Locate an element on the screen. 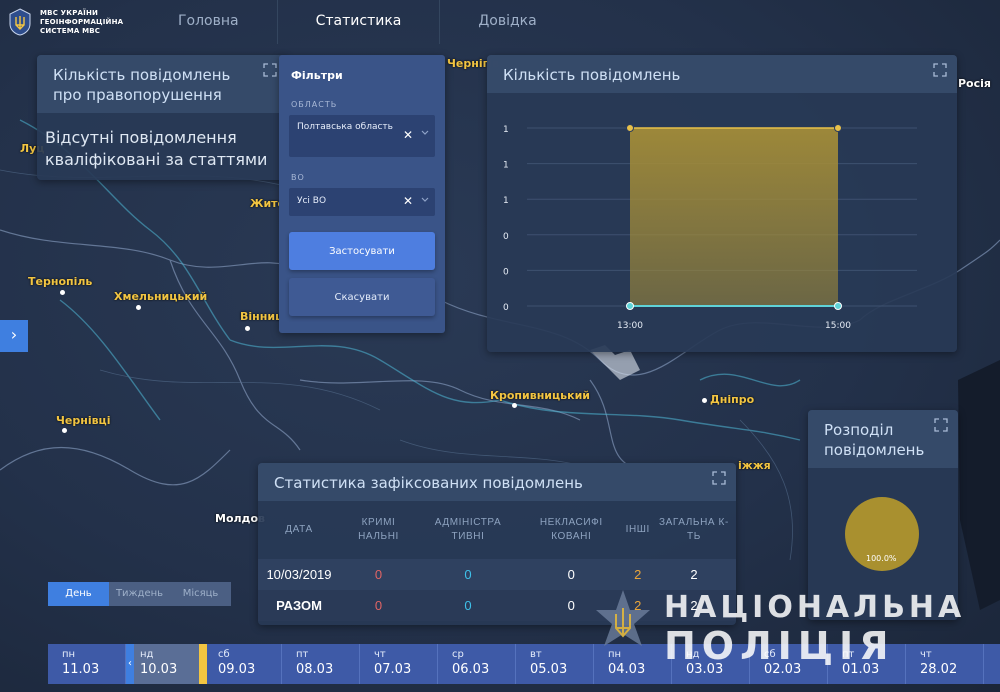 This screenshot has width=1000, height=692. watermark-line2: ПОЛІЦІЯ is located at coordinates (779, 646).